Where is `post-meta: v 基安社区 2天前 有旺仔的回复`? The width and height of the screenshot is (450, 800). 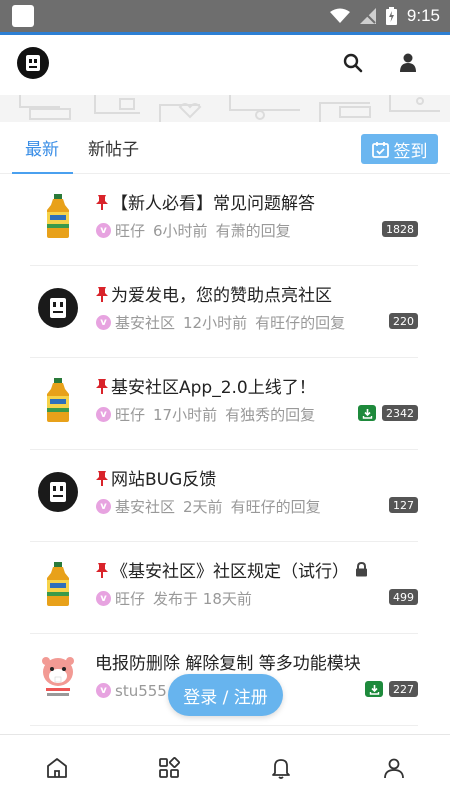 post-meta: v 基安社区 2天前 有旺仔的回复 is located at coordinates (208, 506).